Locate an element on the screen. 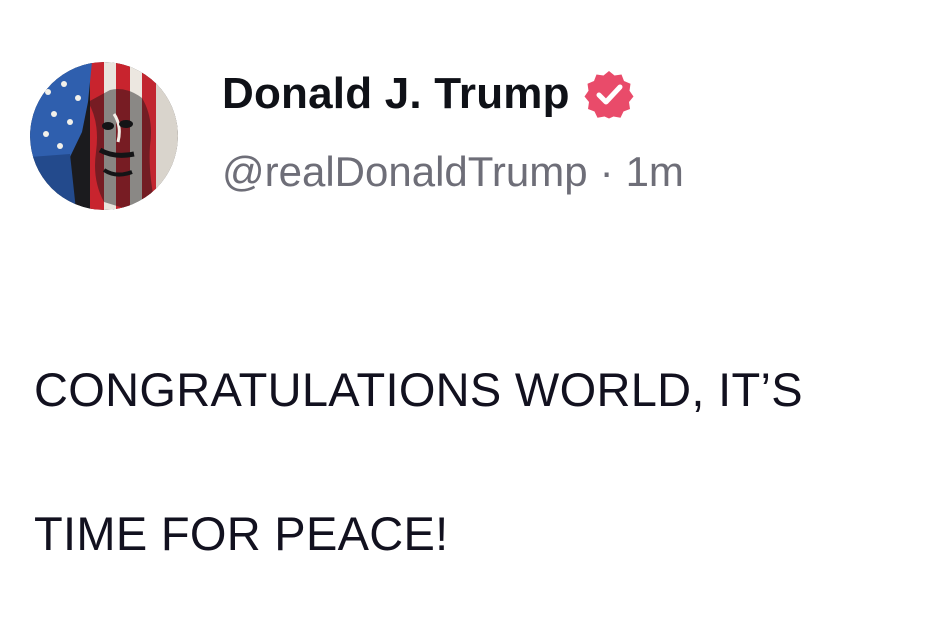 This screenshot has width=936, height=642. post-body-line: TIME FOR PEACE! is located at coordinates (241, 533).